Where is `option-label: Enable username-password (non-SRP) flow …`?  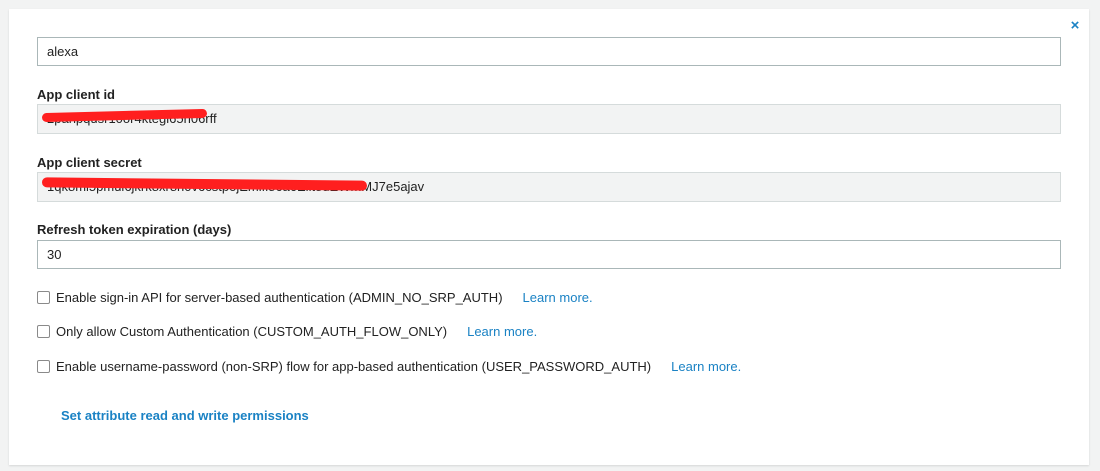 option-label: Enable username-password (non-SRP) flow … is located at coordinates (354, 366).